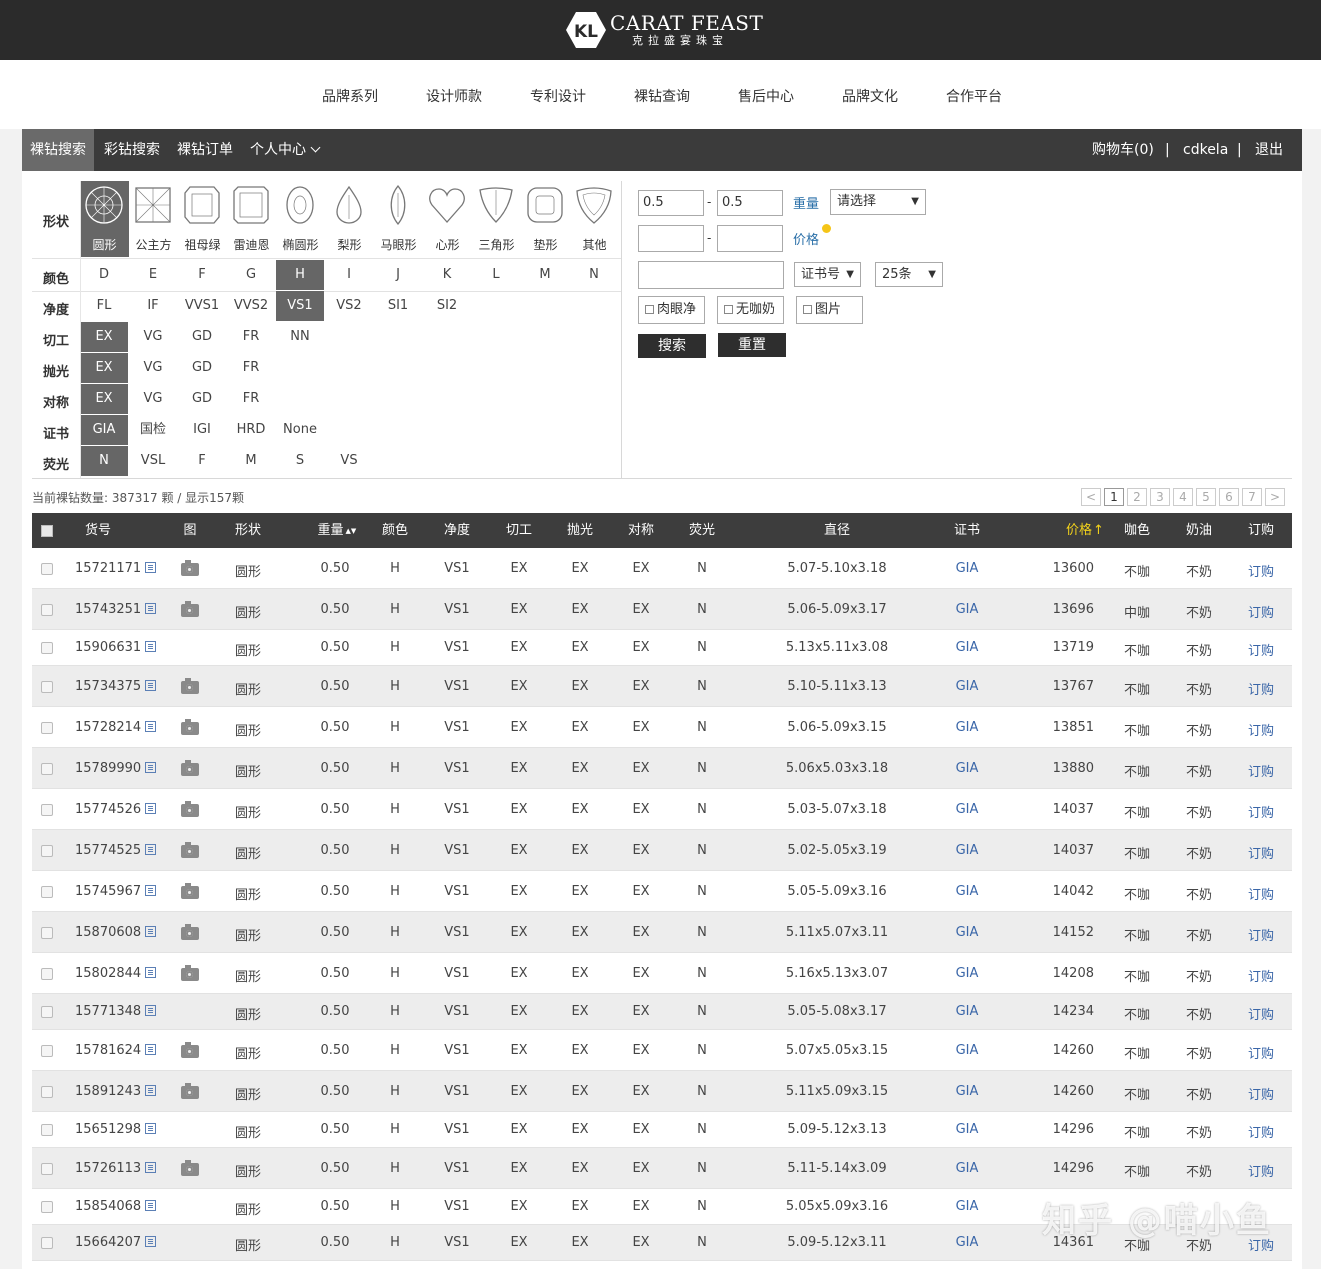 The height and width of the screenshot is (1269, 1321). I want to click on weight-max-input: 0.5, so click(750, 203).